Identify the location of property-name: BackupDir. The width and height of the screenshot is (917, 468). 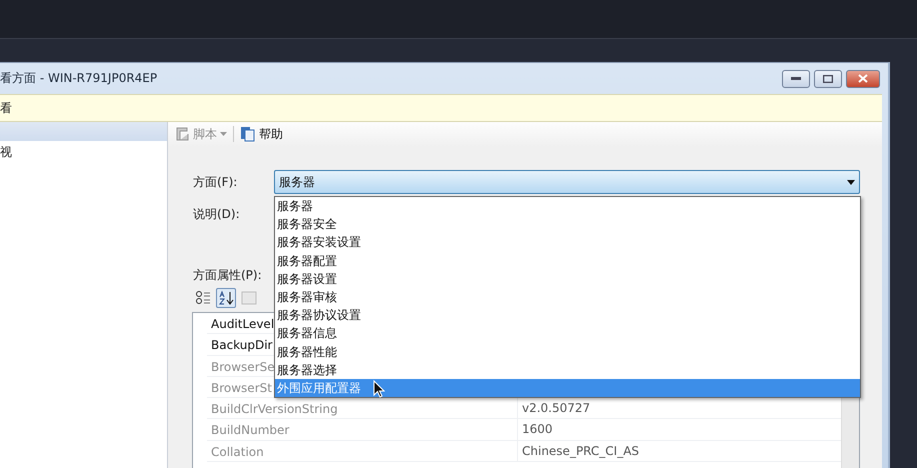
(241, 345).